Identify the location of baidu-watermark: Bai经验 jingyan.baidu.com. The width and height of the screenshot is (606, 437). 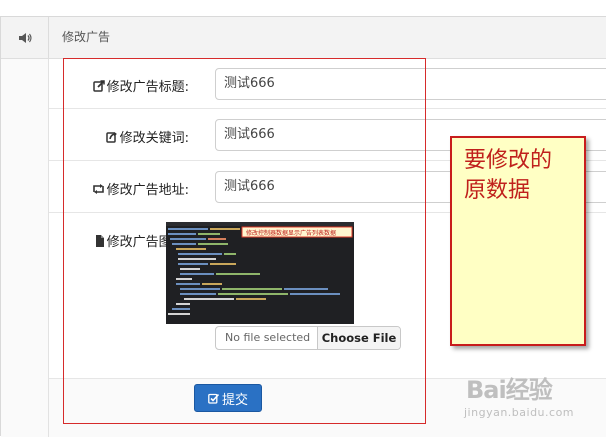
(530, 399).